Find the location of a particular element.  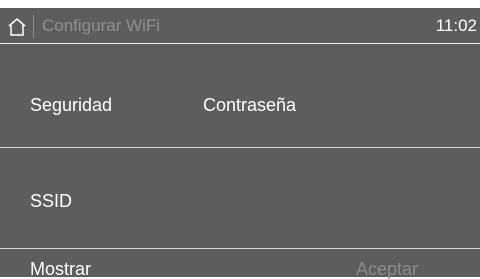

home-icon-graphic is located at coordinates (17, 27).